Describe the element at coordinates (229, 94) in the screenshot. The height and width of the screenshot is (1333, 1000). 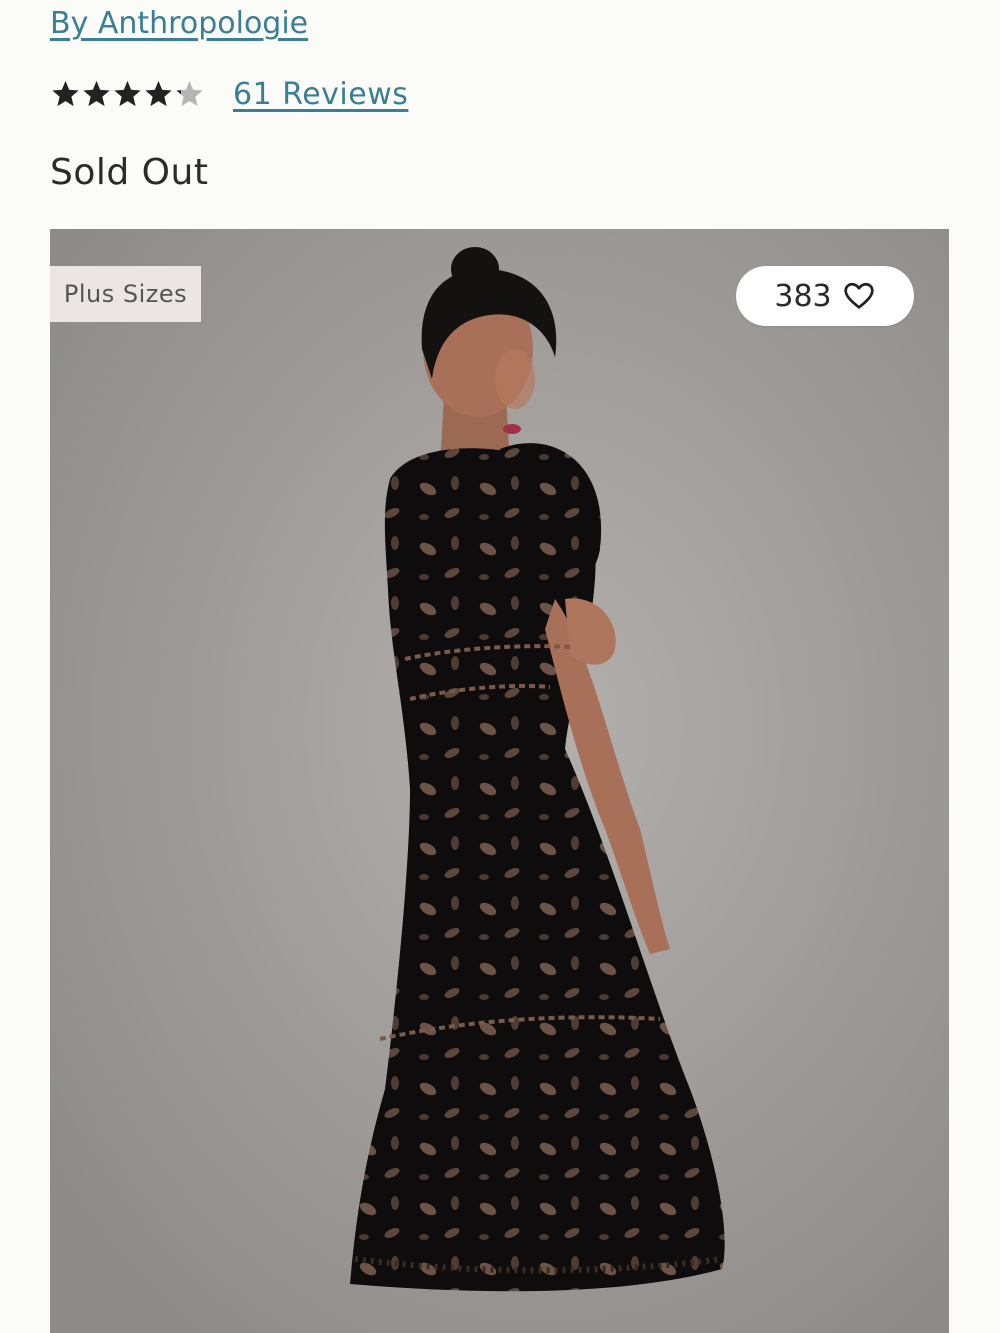
I see `rating-row: 61 Reviews` at that location.